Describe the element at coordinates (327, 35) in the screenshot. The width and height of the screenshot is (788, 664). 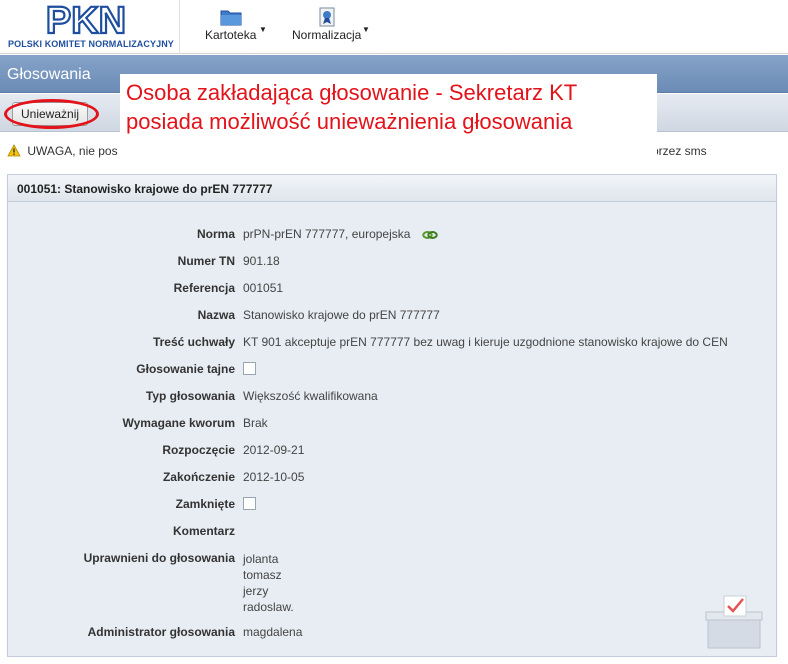
I see `menu-normalizacja-label: Normalizacja` at that location.